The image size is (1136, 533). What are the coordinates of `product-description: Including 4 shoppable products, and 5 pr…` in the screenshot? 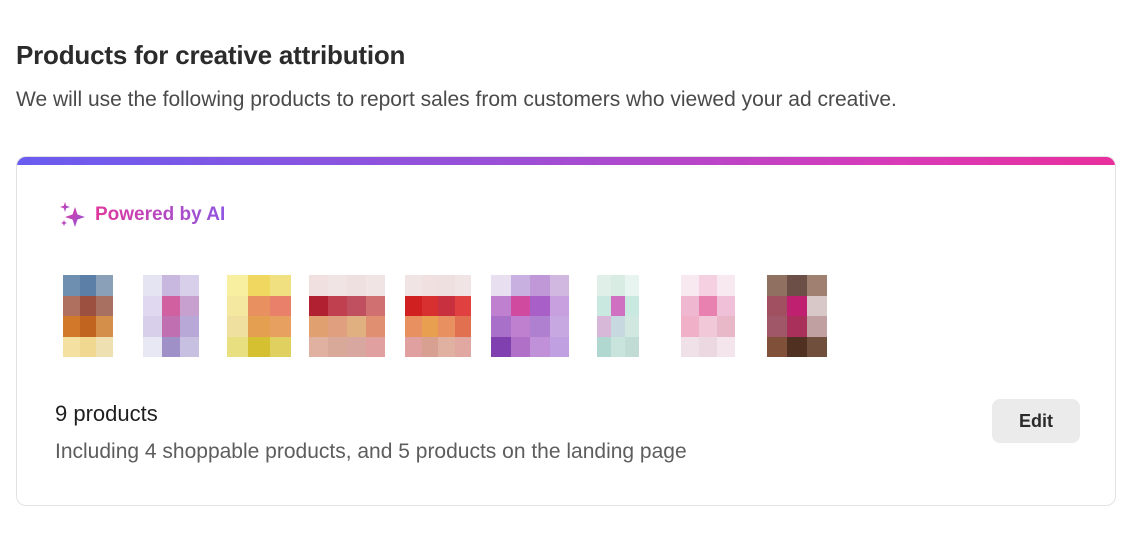 It's located at (371, 451).